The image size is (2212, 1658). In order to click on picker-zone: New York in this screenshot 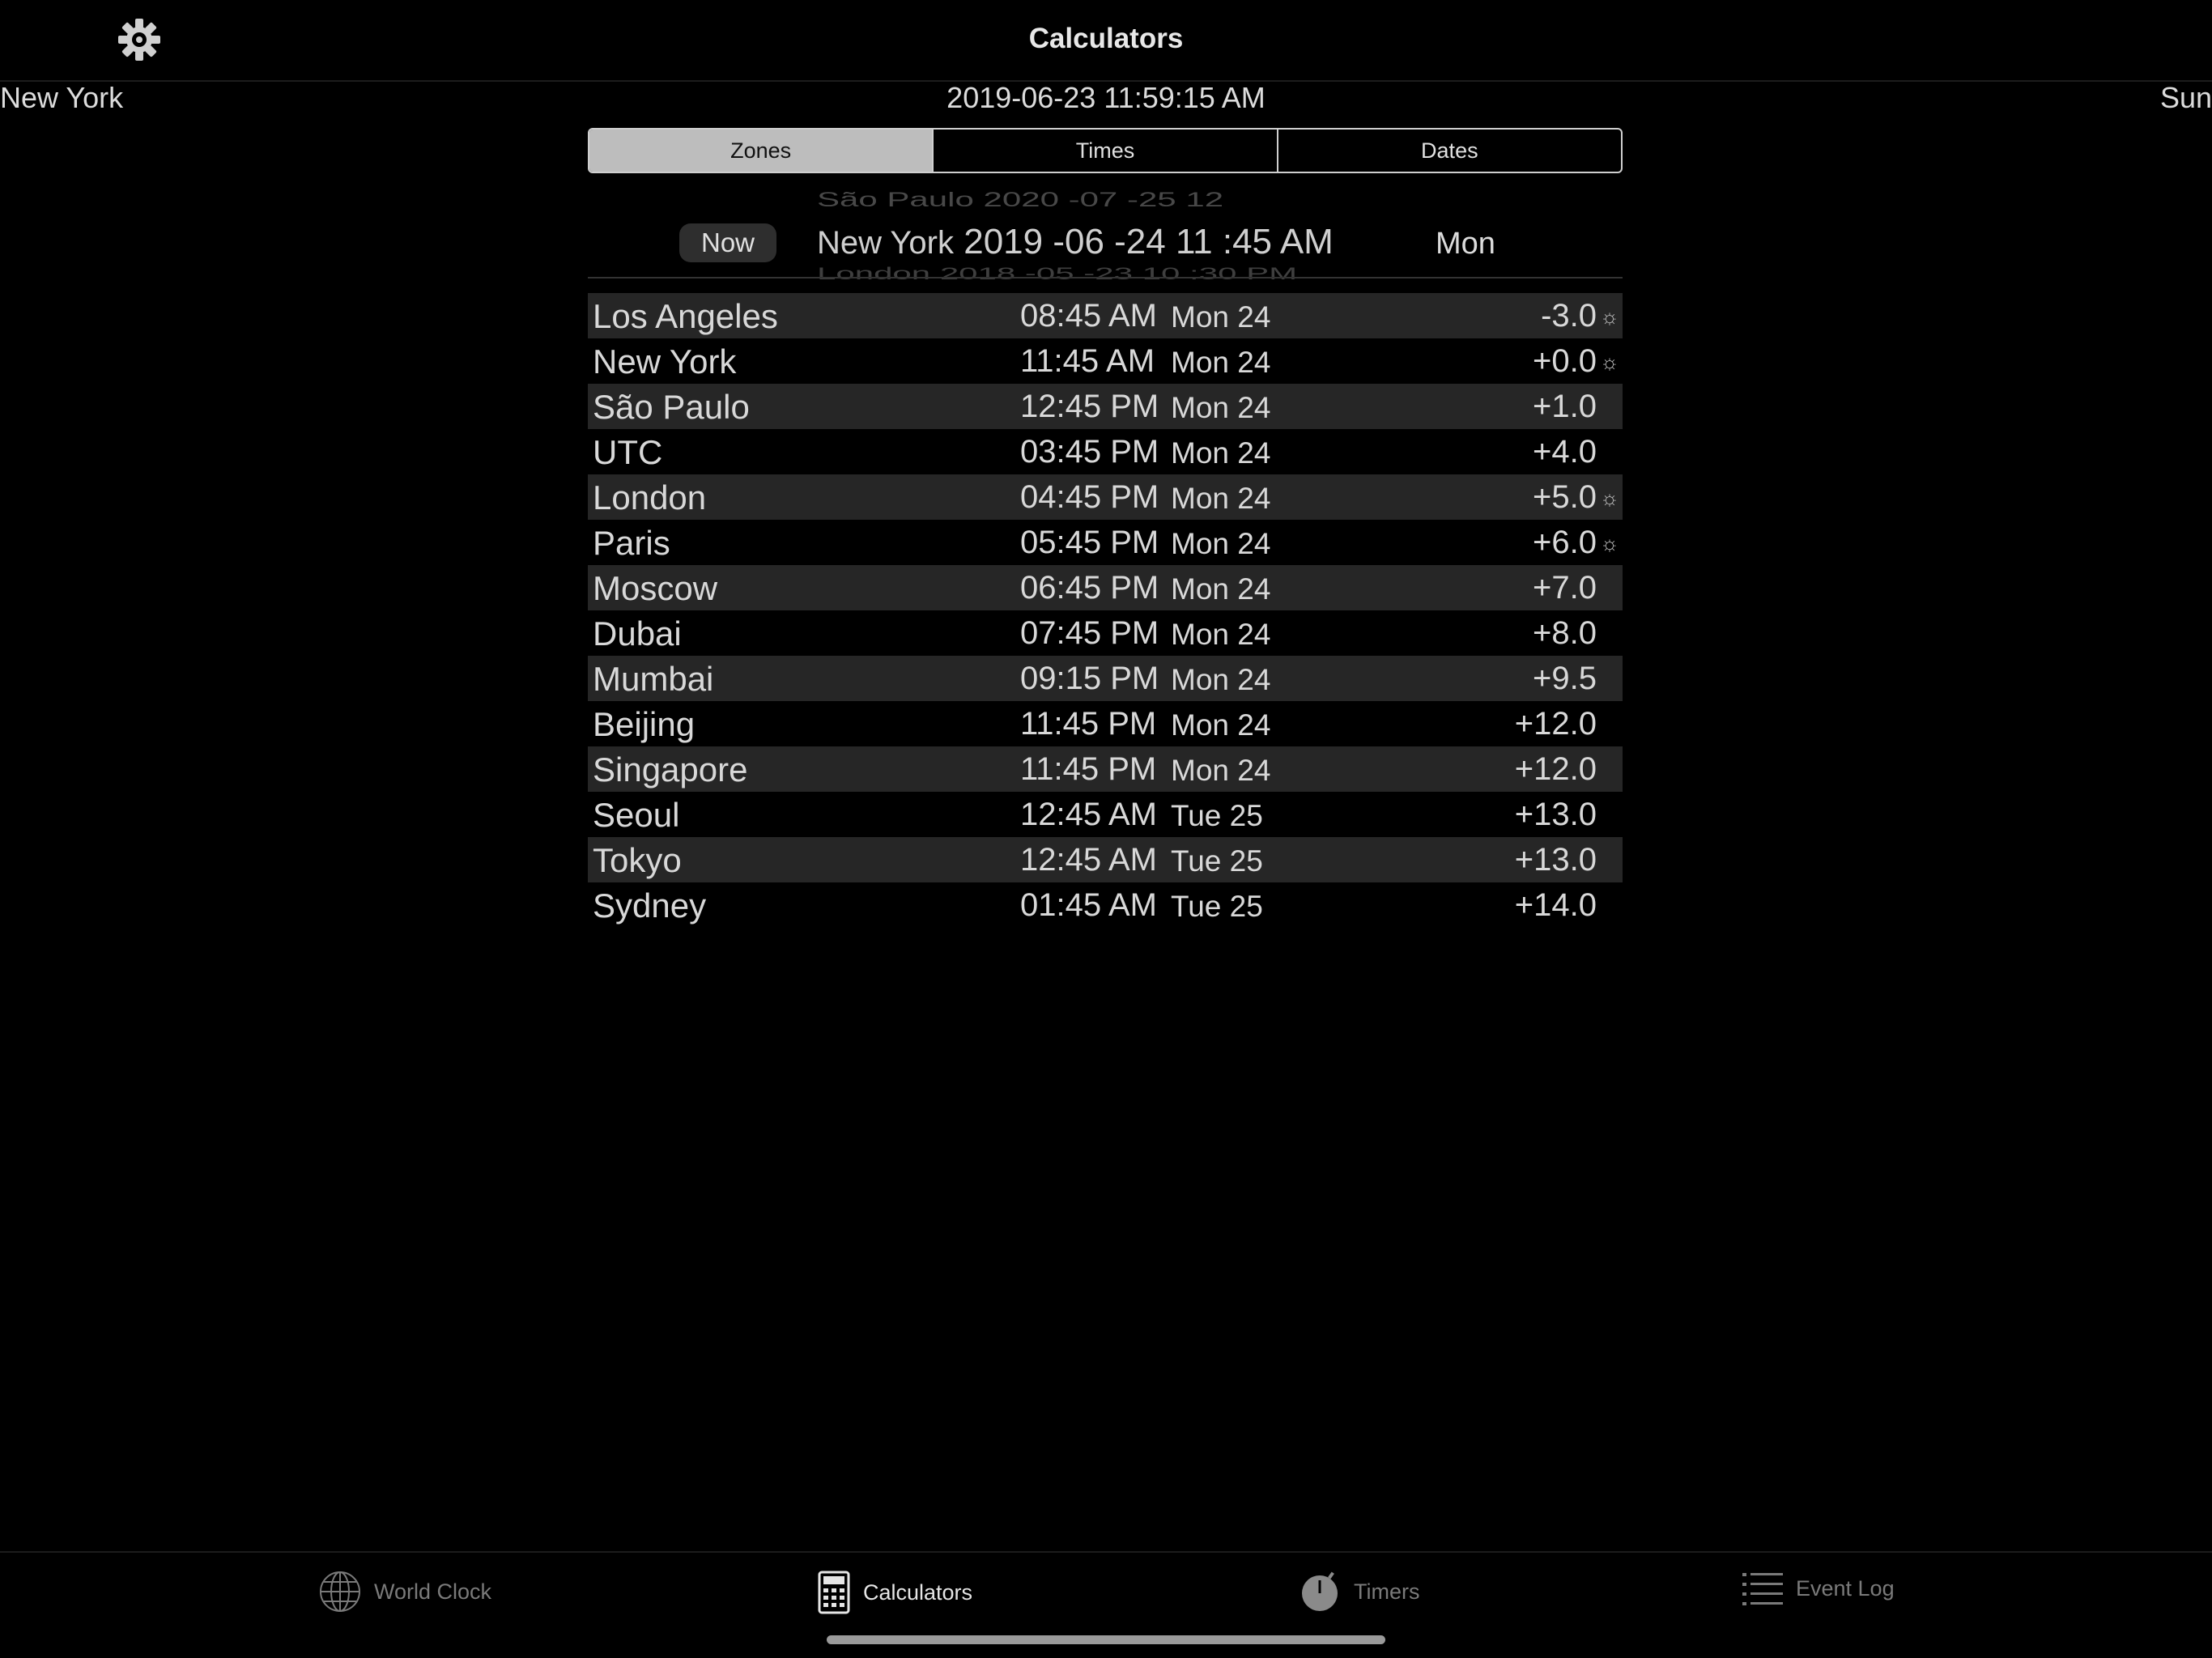, I will do `click(886, 243)`.